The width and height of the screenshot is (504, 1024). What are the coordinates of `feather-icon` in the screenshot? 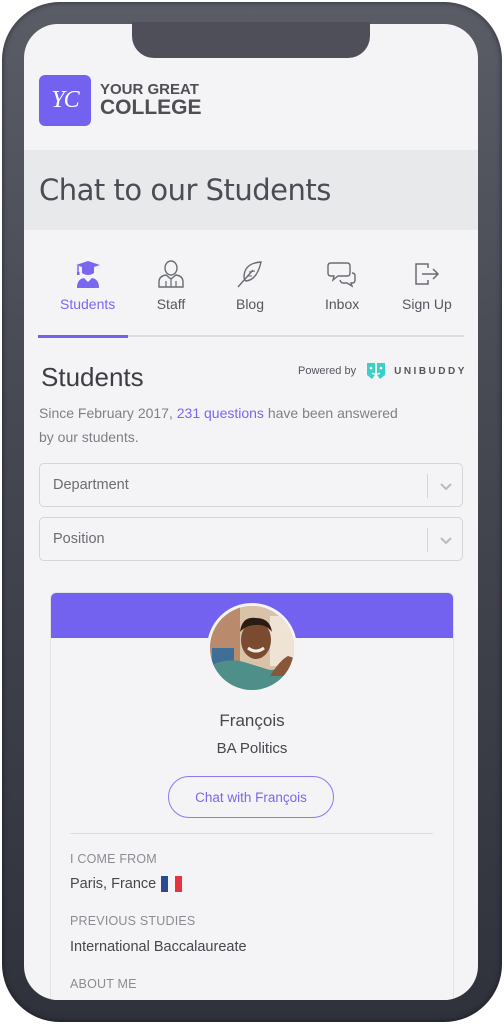 It's located at (249, 274).